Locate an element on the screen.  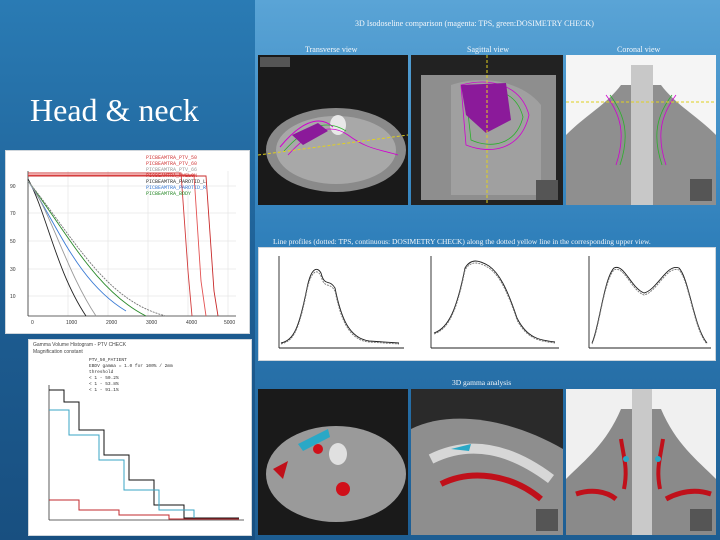
svg-text: 3000 is located at coordinates (151, 323).